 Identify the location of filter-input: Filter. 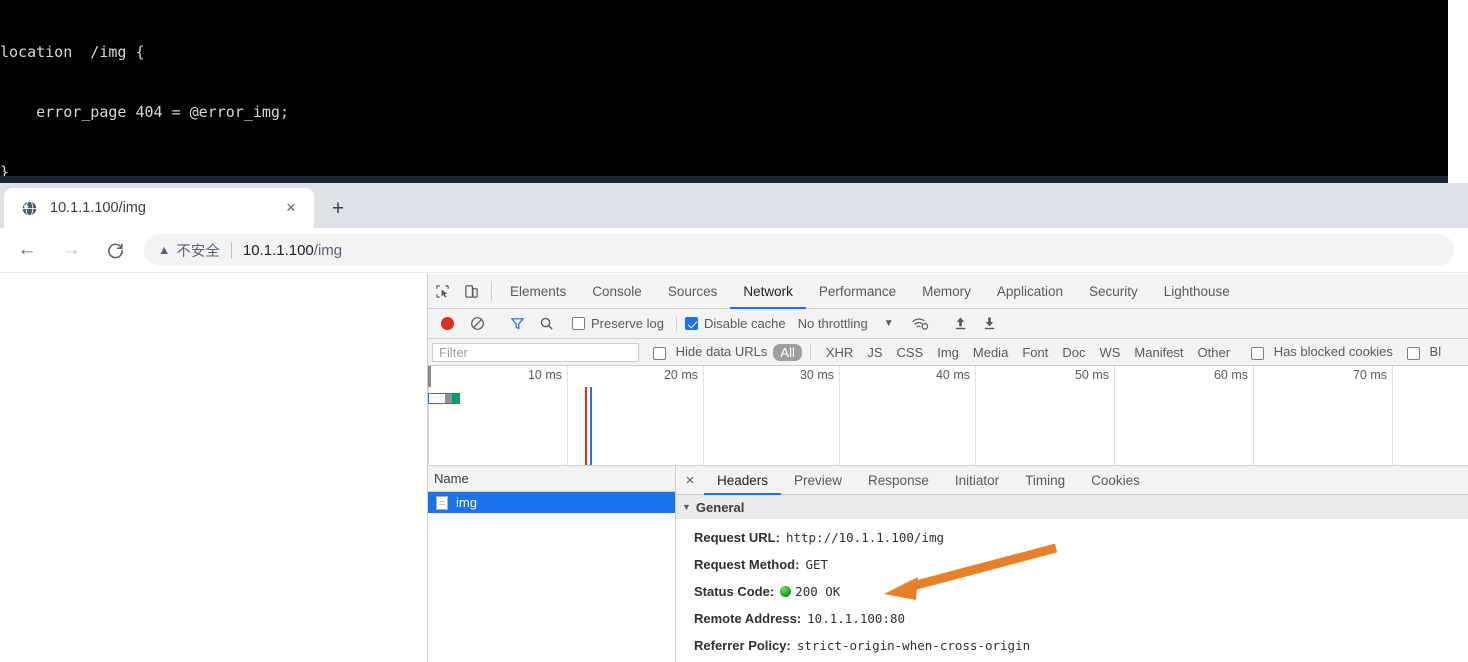
(535, 352).